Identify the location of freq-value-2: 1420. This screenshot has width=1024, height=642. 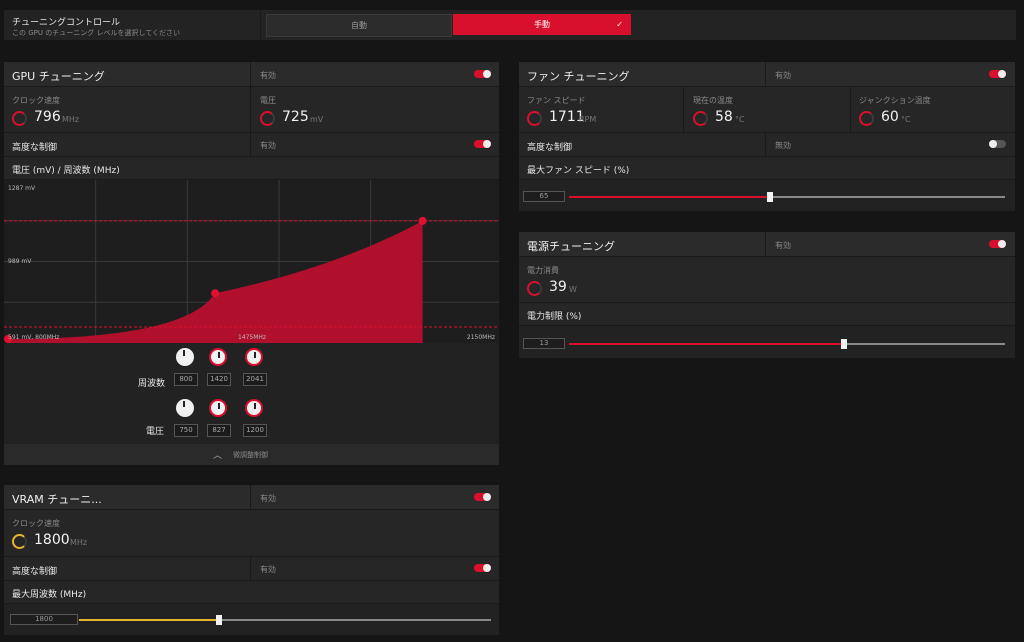
(219, 379).